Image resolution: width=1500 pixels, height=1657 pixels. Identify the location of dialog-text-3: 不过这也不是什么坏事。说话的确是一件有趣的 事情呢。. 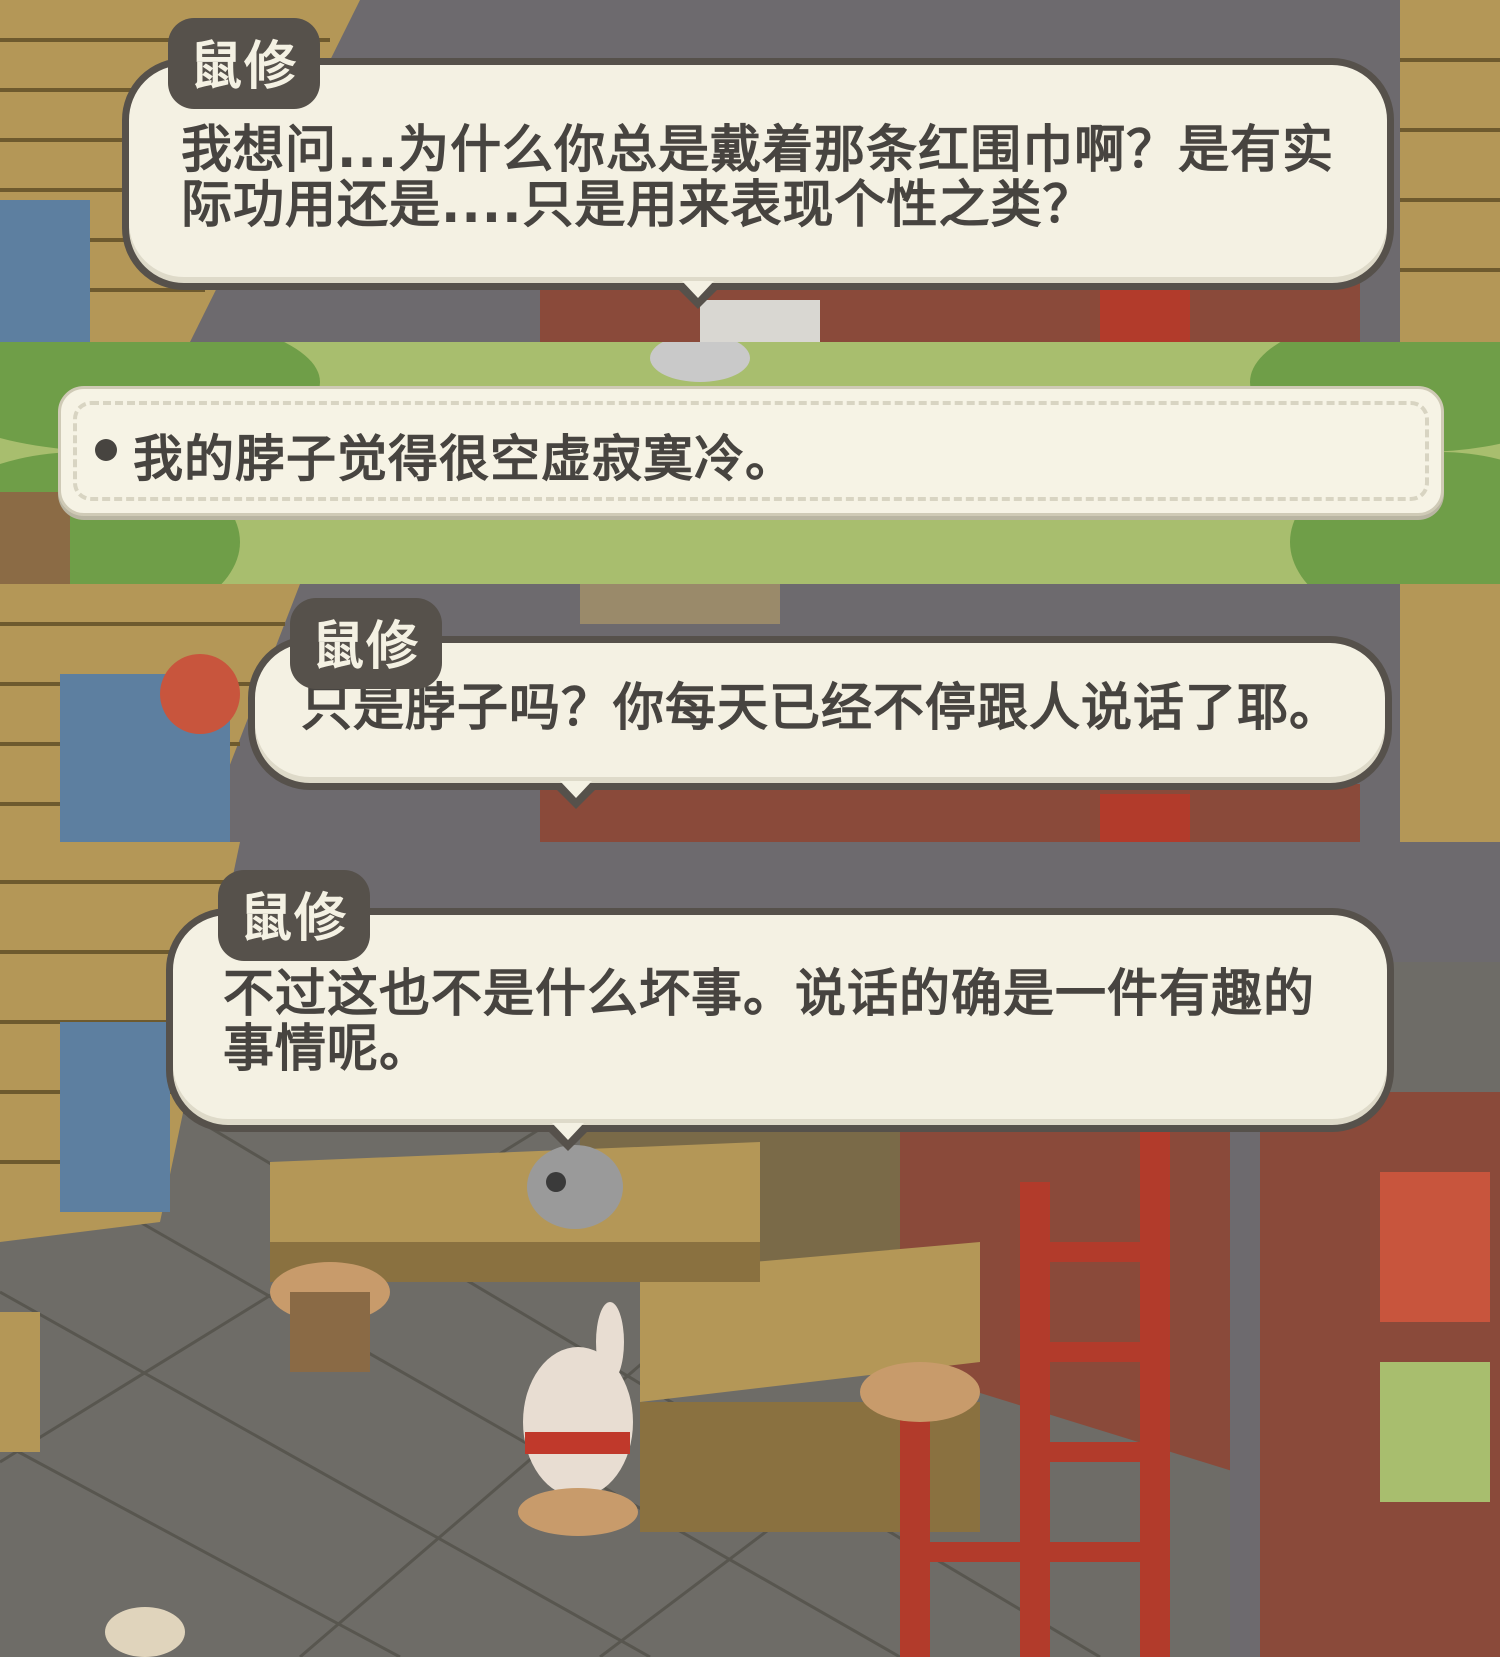
(769, 1022).